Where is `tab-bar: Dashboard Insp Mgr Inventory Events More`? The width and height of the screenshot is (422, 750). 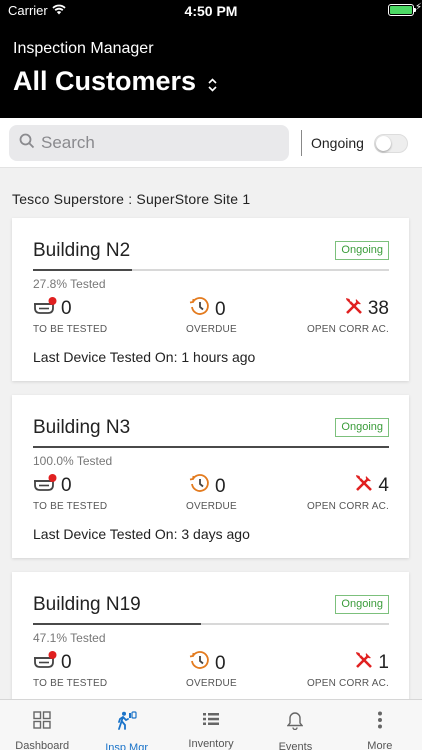
tab-bar: Dashboard Insp Mgr Inventory Events More is located at coordinates (211, 724).